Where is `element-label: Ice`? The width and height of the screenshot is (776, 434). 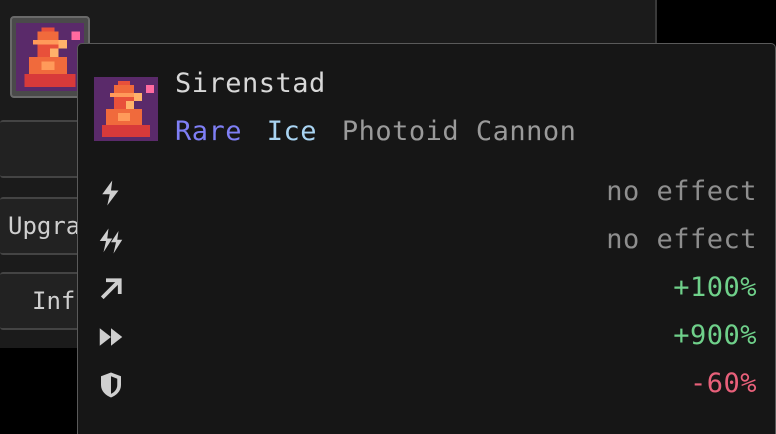 element-label: Ice is located at coordinates (292, 131).